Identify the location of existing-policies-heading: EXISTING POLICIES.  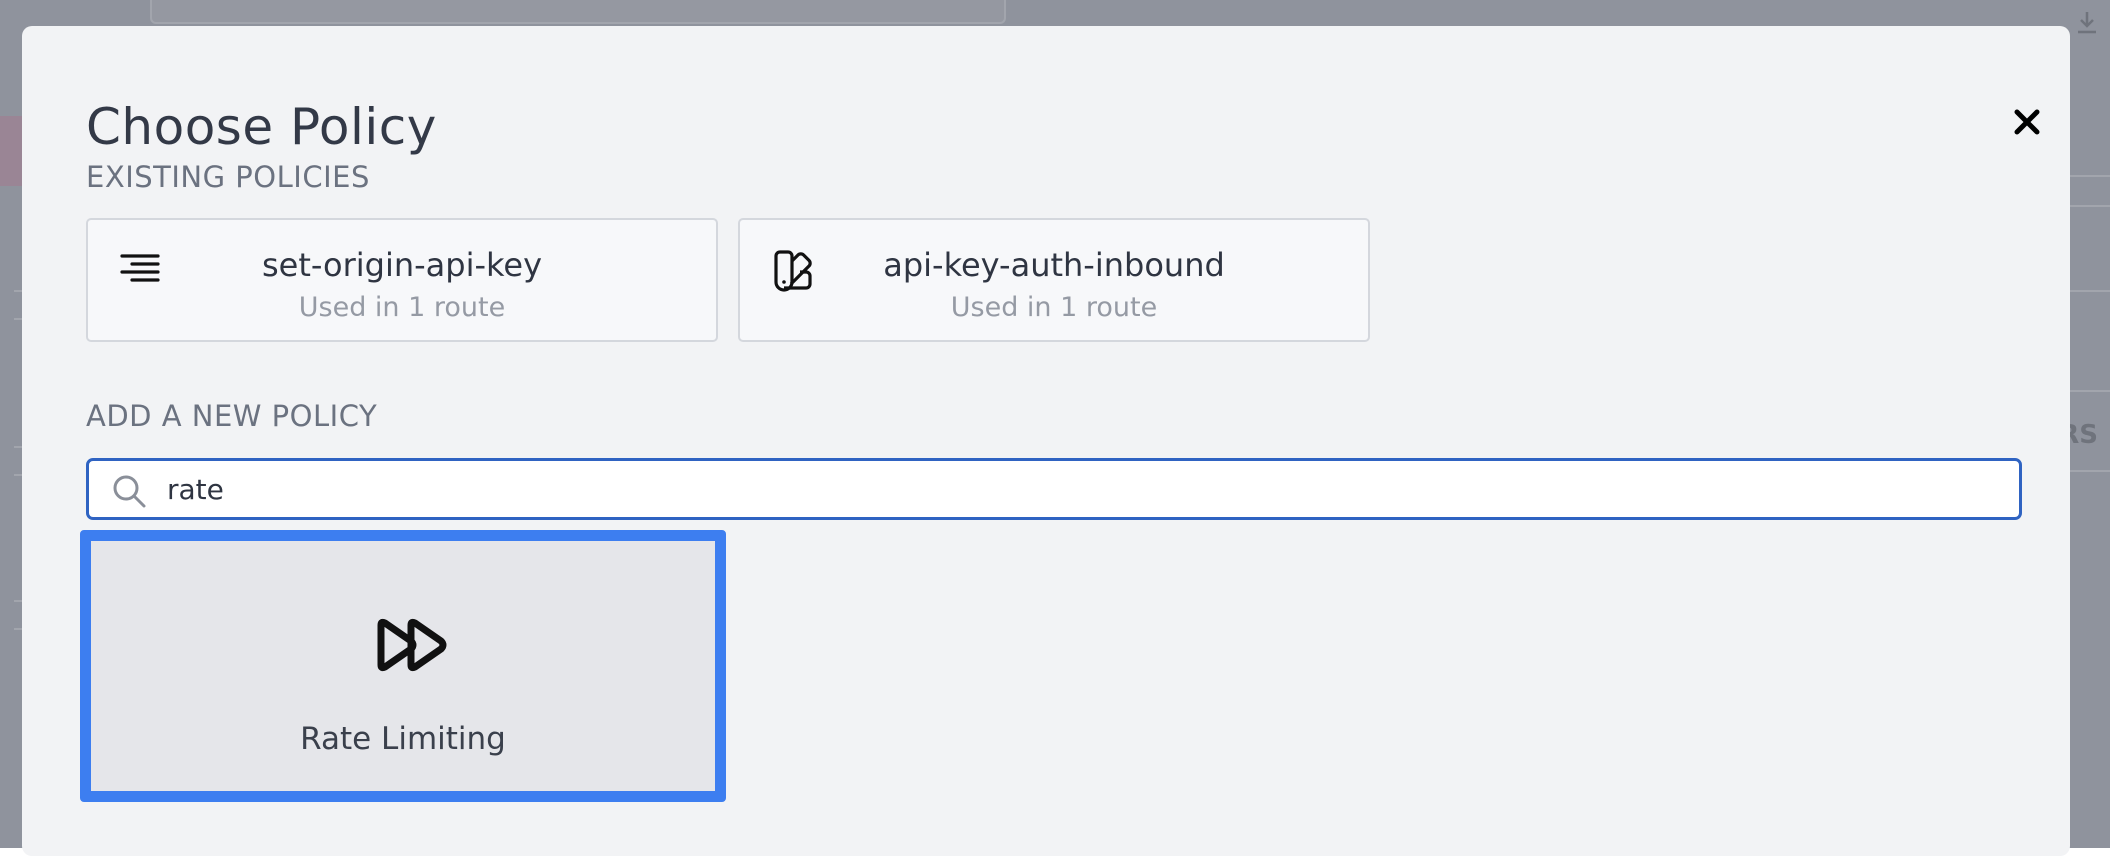
(228, 177).